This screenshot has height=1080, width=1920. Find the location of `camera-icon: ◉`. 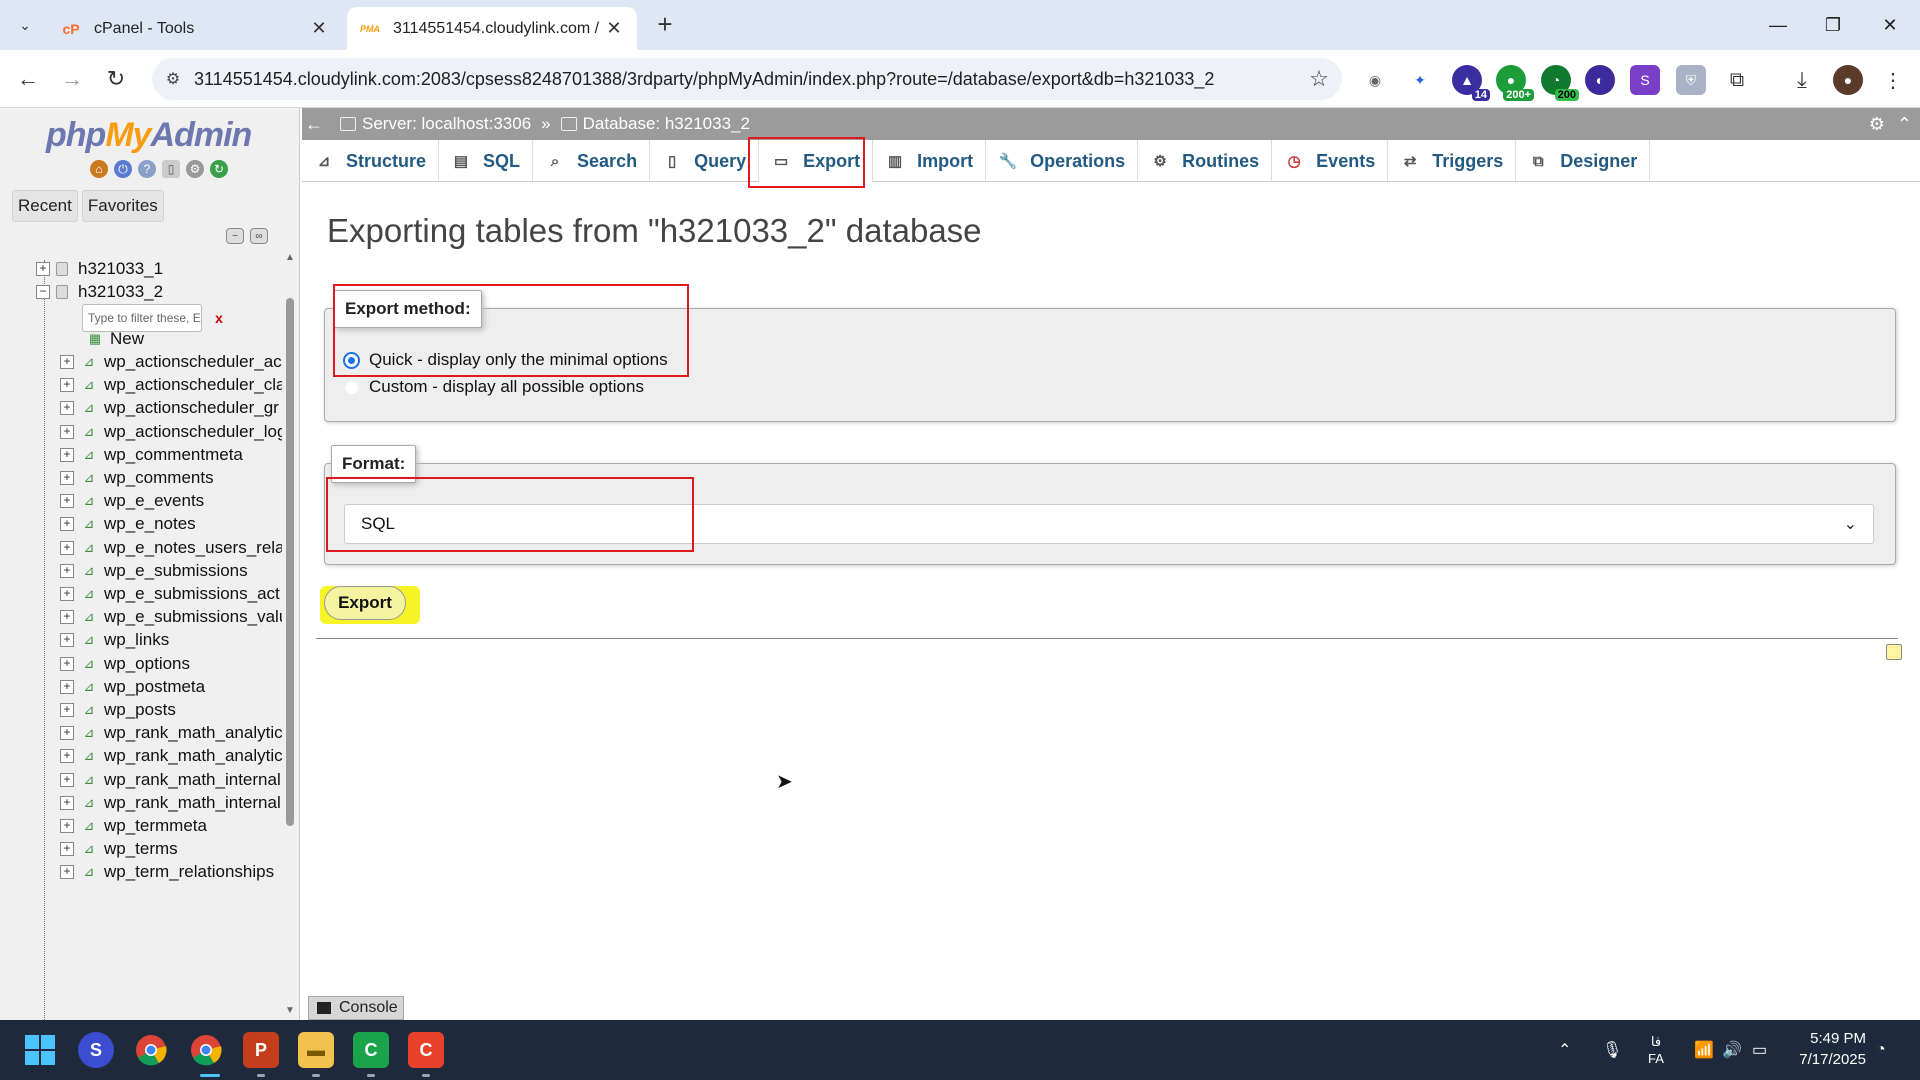

camera-icon: ◉ is located at coordinates (1375, 80).